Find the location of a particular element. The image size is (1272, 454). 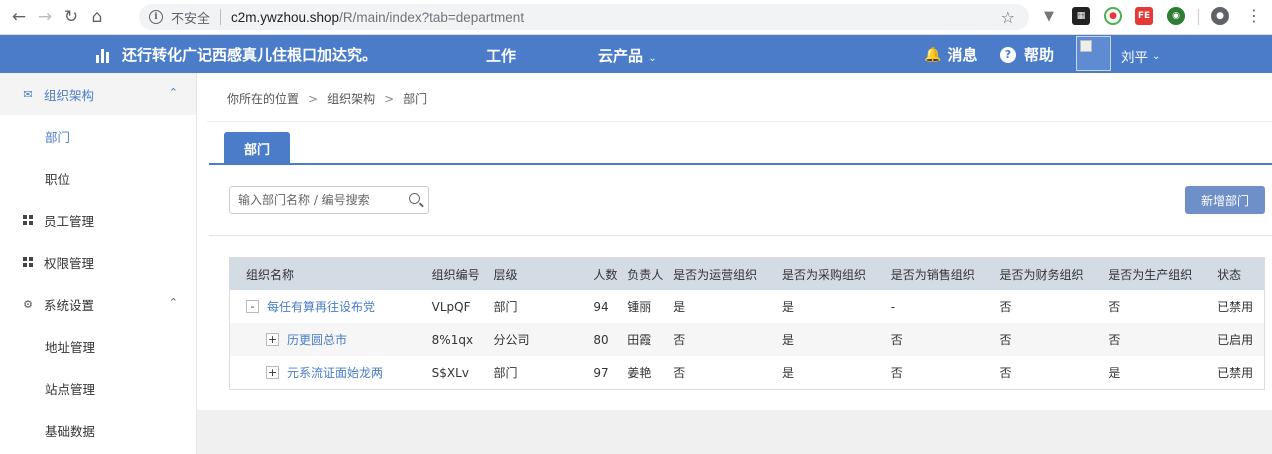

help-button: ? 帮助 is located at coordinates (1027, 54).